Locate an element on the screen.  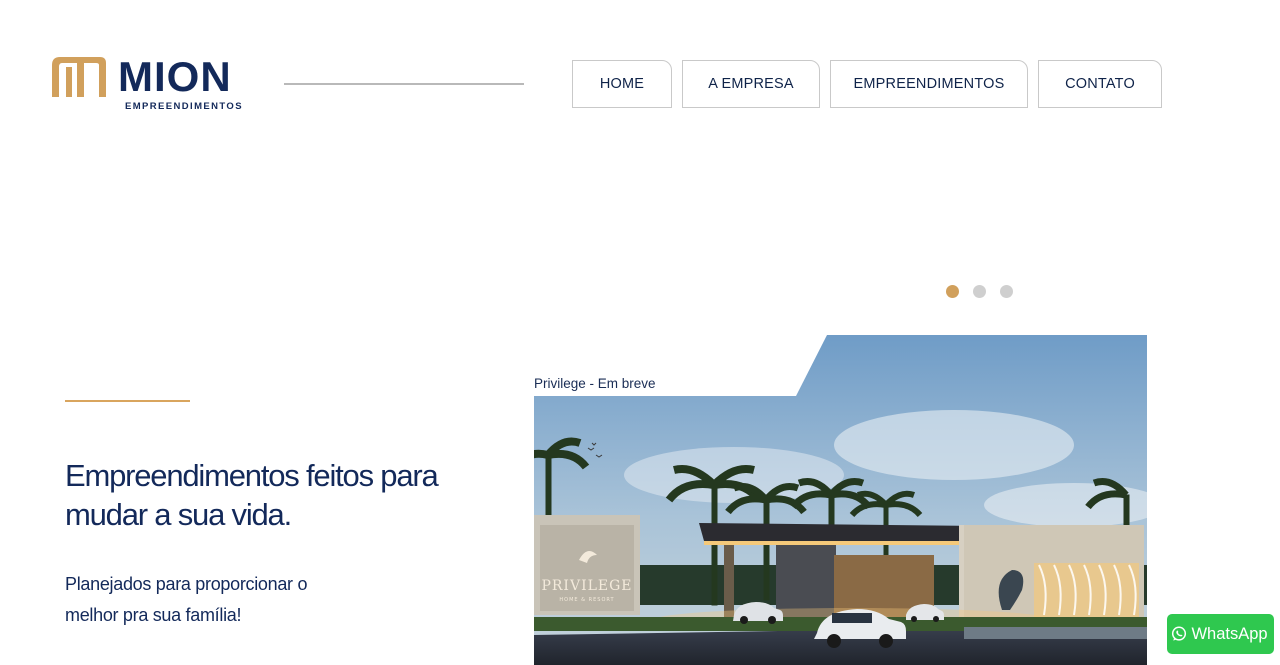
nav-home-button: HOME is located at coordinates (622, 84).